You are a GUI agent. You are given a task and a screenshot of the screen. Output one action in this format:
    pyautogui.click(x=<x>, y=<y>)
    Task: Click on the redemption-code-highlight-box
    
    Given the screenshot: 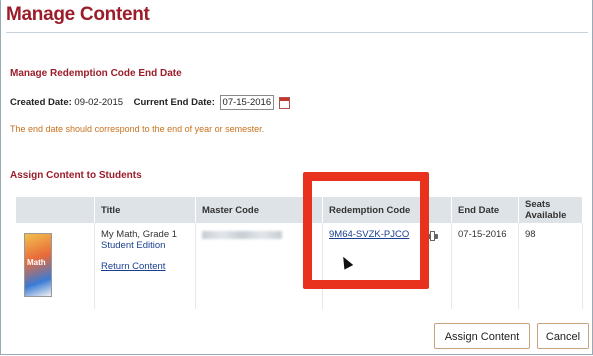 What is the action you would take?
    pyautogui.click(x=366, y=230)
    